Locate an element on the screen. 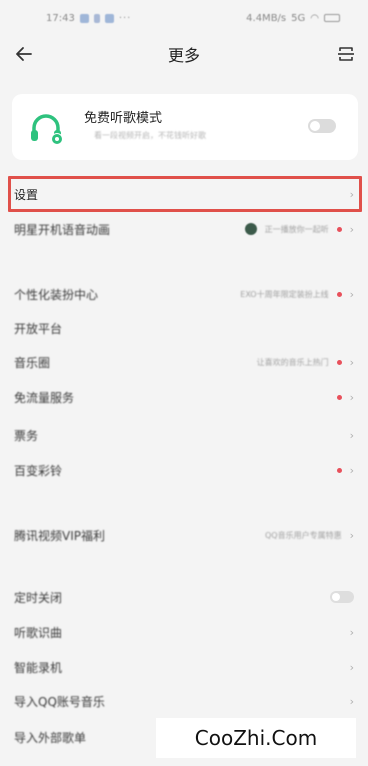 Image resolution: width=368 pixels, height=766 pixels. list-item-label: 百变彩铃 is located at coordinates (38, 470).